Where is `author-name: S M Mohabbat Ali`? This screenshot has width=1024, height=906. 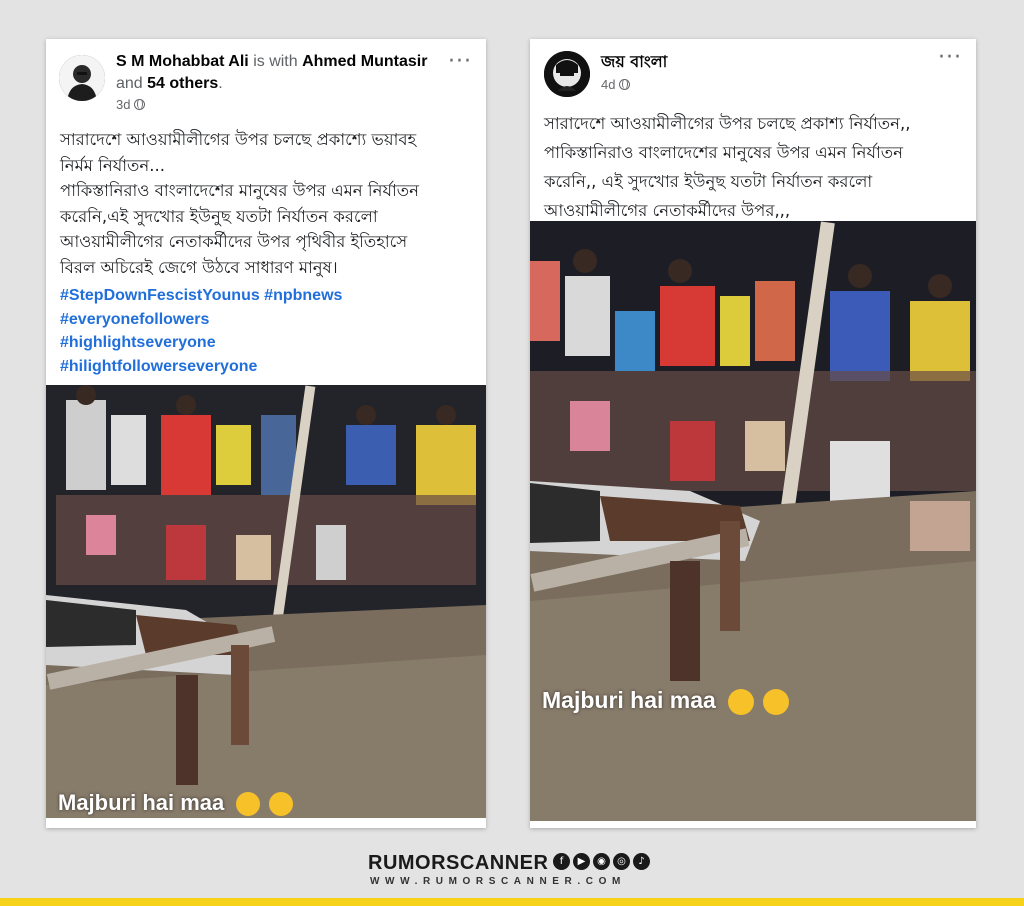
author-name: S M Mohabbat Ali is located at coordinates (182, 61).